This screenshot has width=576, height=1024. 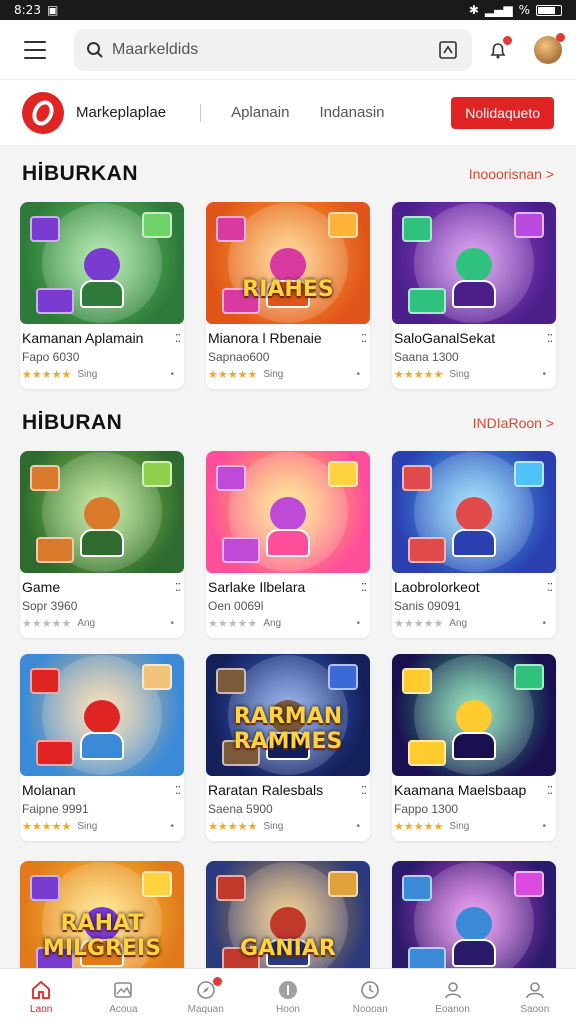 What do you see at coordinates (288, 174) in the screenshot?
I see `section-header: HİBURKAN Inooorisnan >` at bounding box center [288, 174].